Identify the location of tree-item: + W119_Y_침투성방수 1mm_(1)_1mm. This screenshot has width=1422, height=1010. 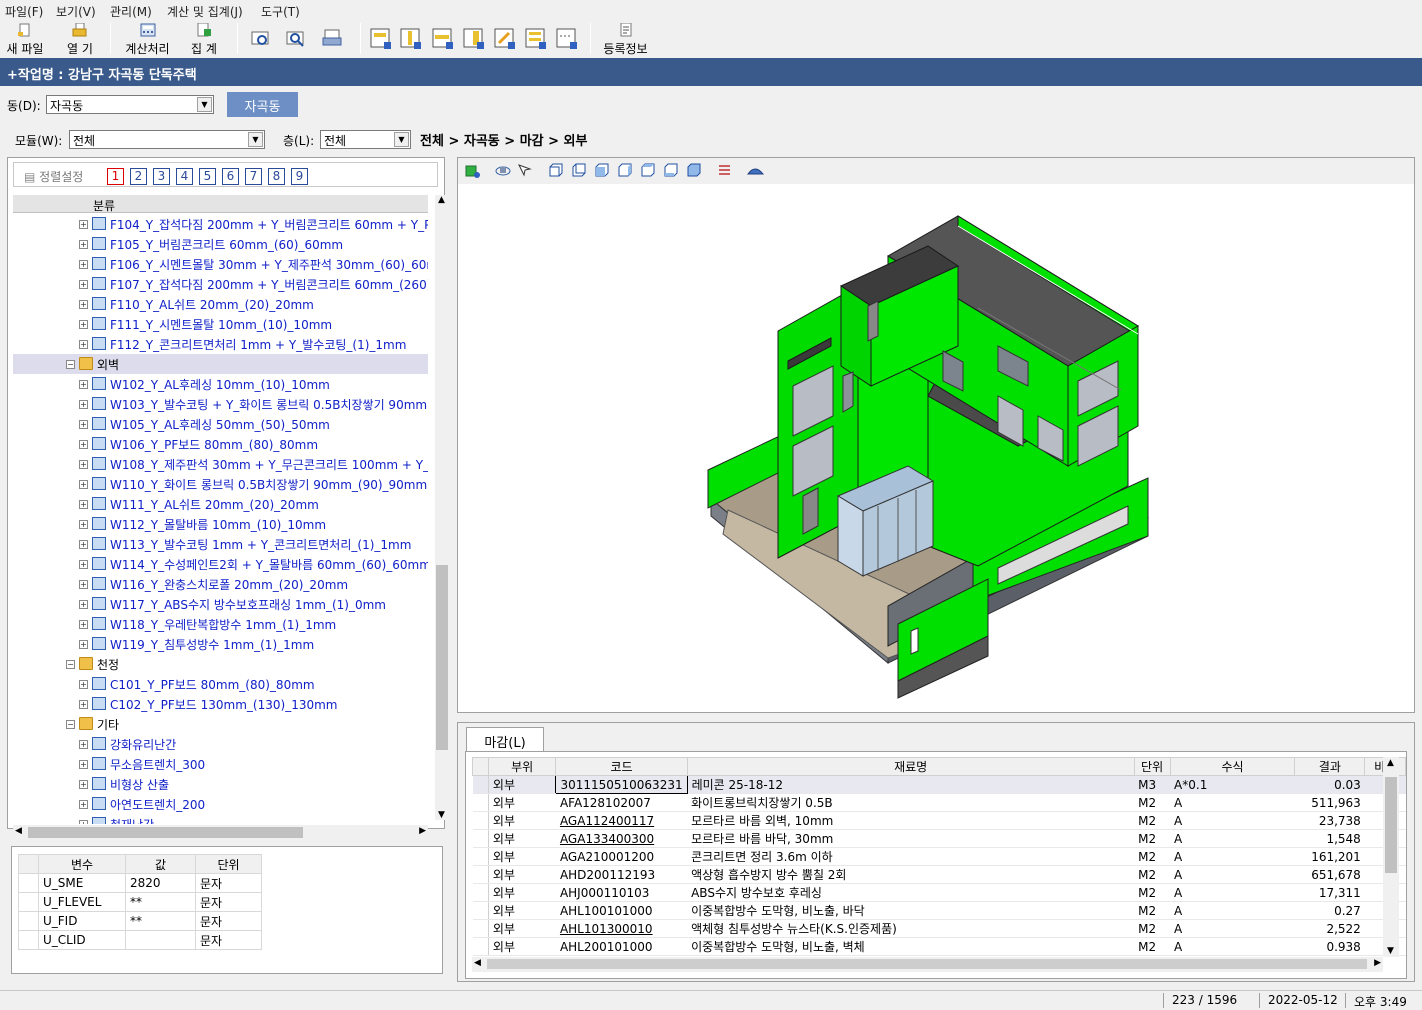
(220, 644).